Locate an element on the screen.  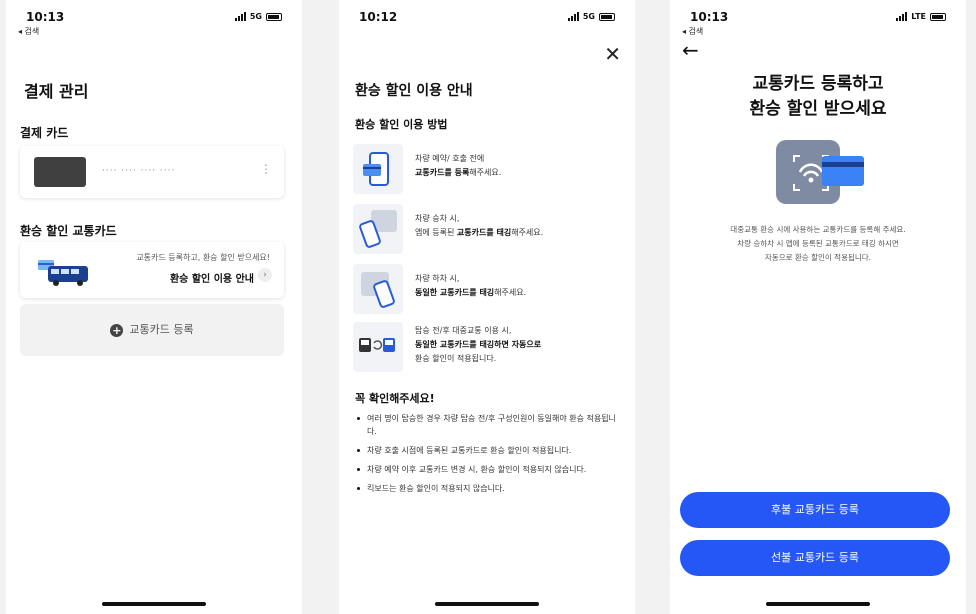
page-title: 결제 관리 is located at coordinates (56, 91).